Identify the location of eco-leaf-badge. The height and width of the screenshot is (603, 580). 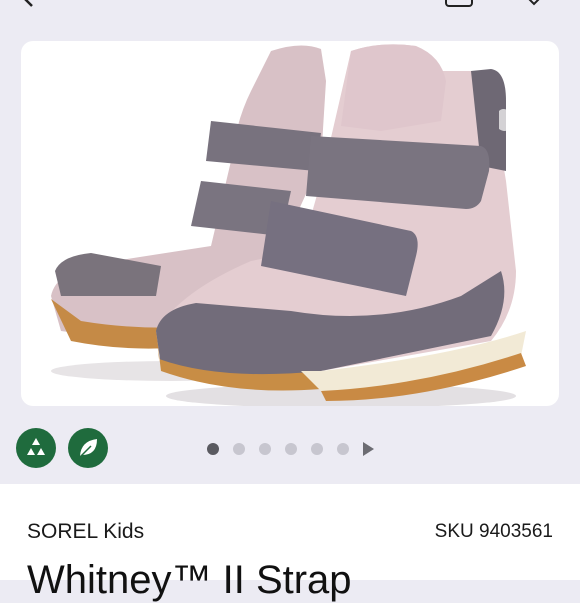
(88, 448).